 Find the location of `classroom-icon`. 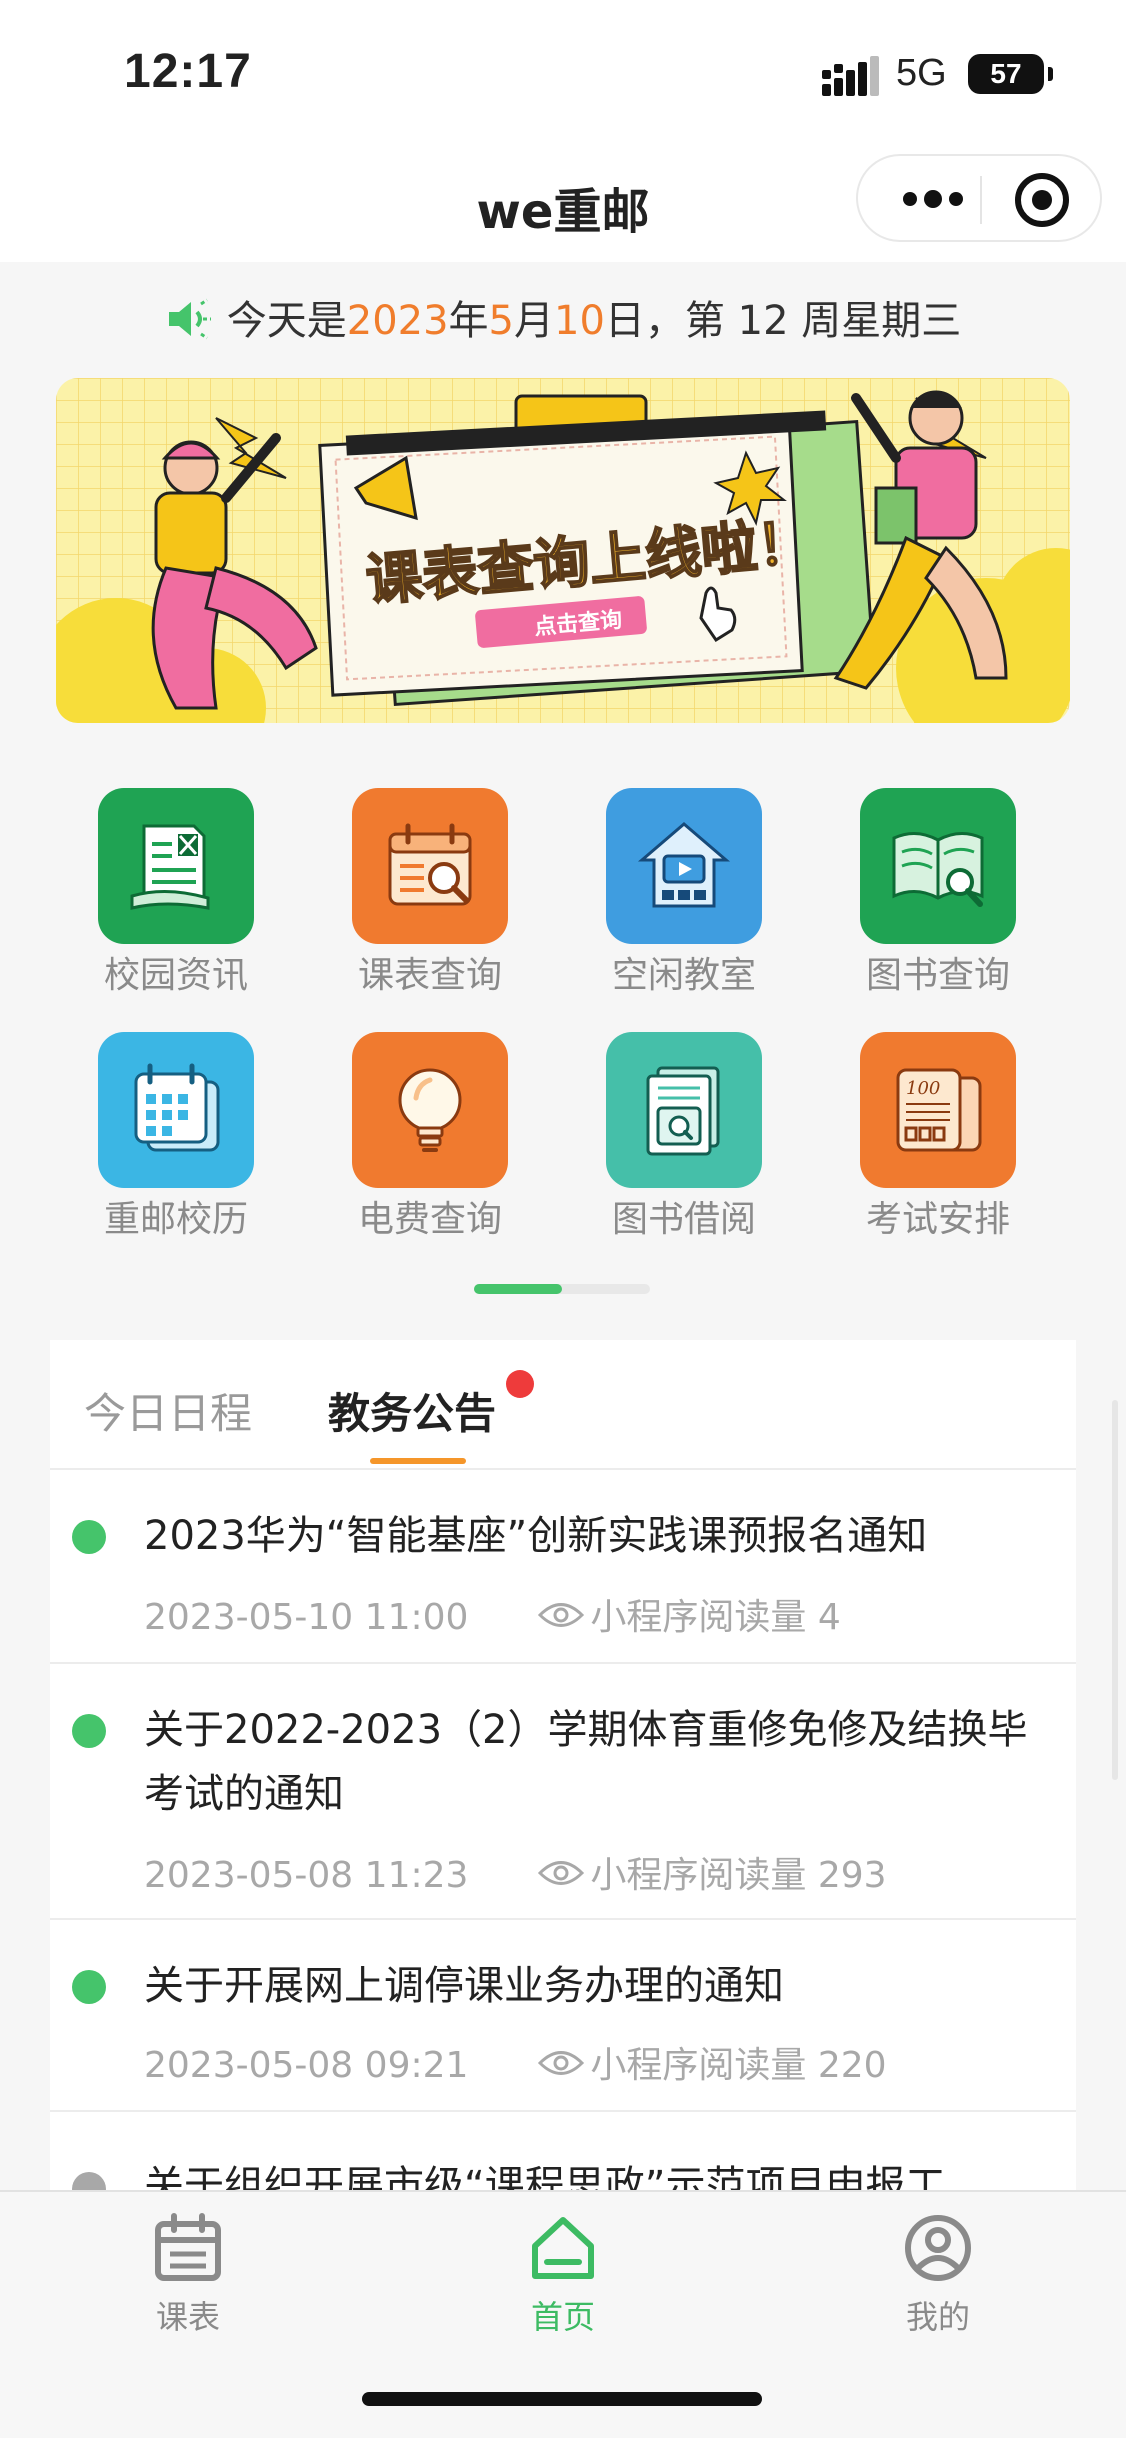

classroom-icon is located at coordinates (684, 865).